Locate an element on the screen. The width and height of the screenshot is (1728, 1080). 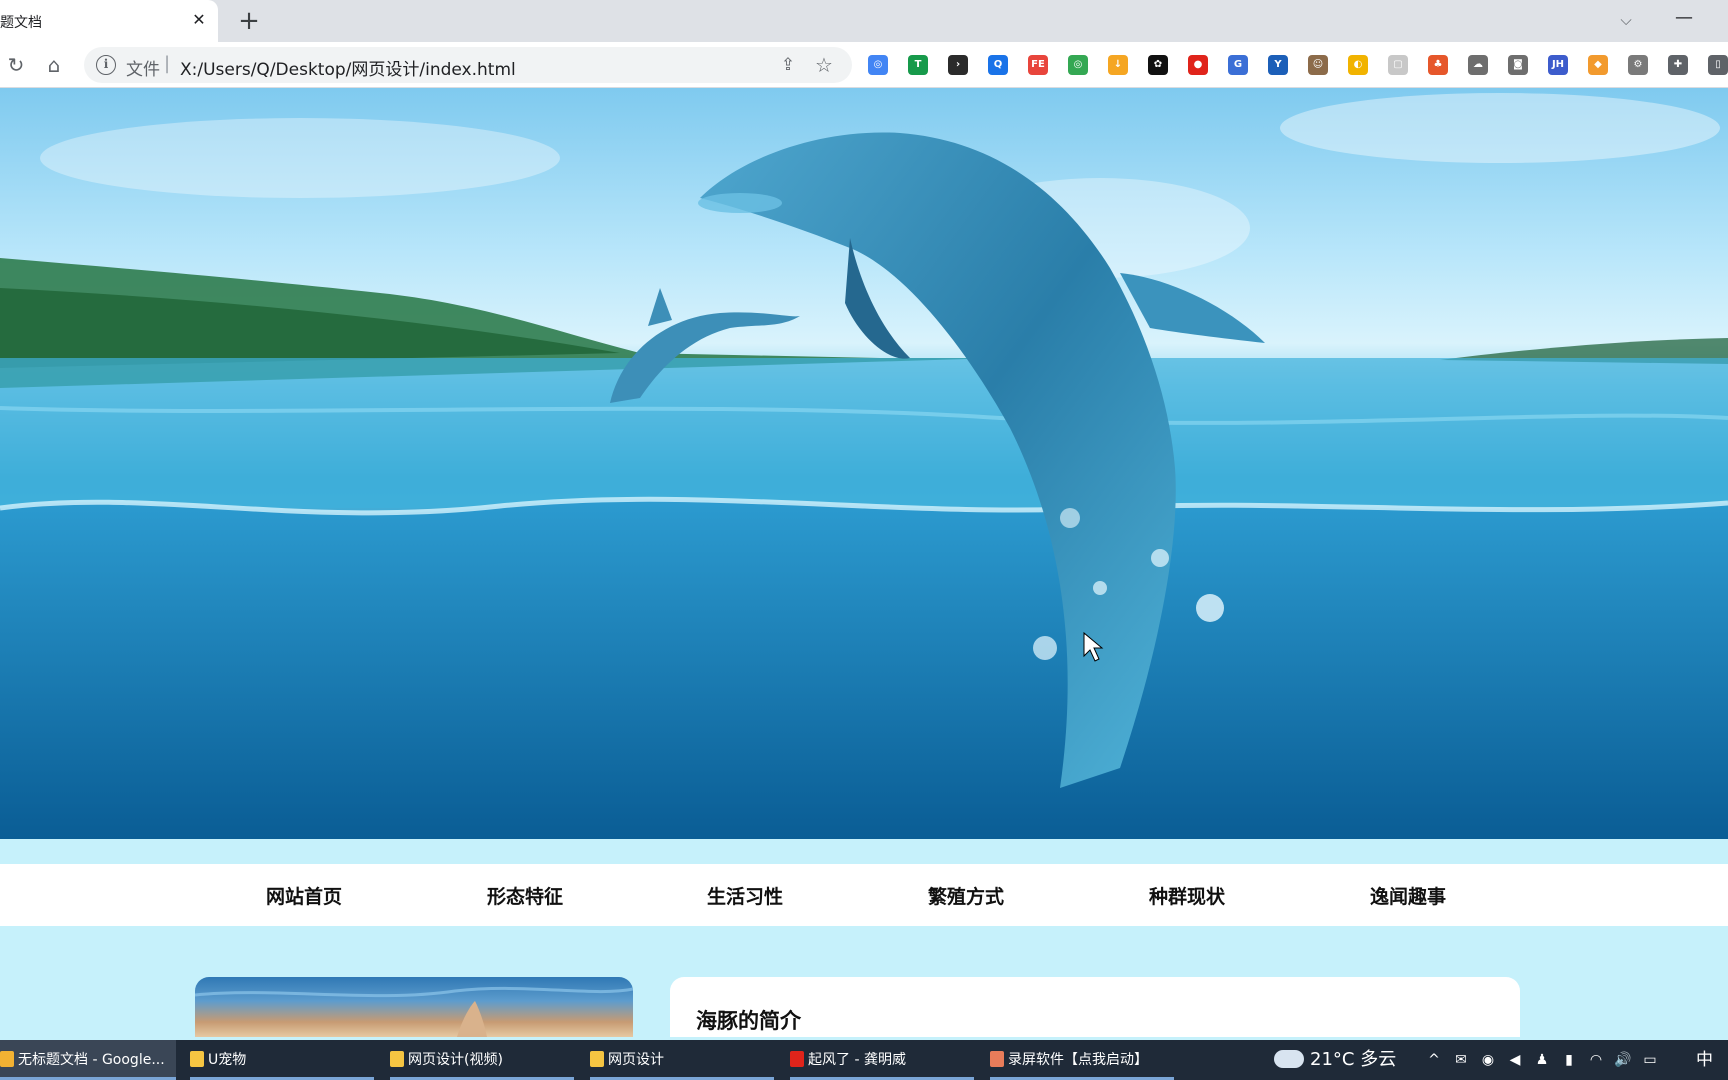
taskbar-item-label: 起风了 - 龚明威 is located at coordinates (857, 1060).